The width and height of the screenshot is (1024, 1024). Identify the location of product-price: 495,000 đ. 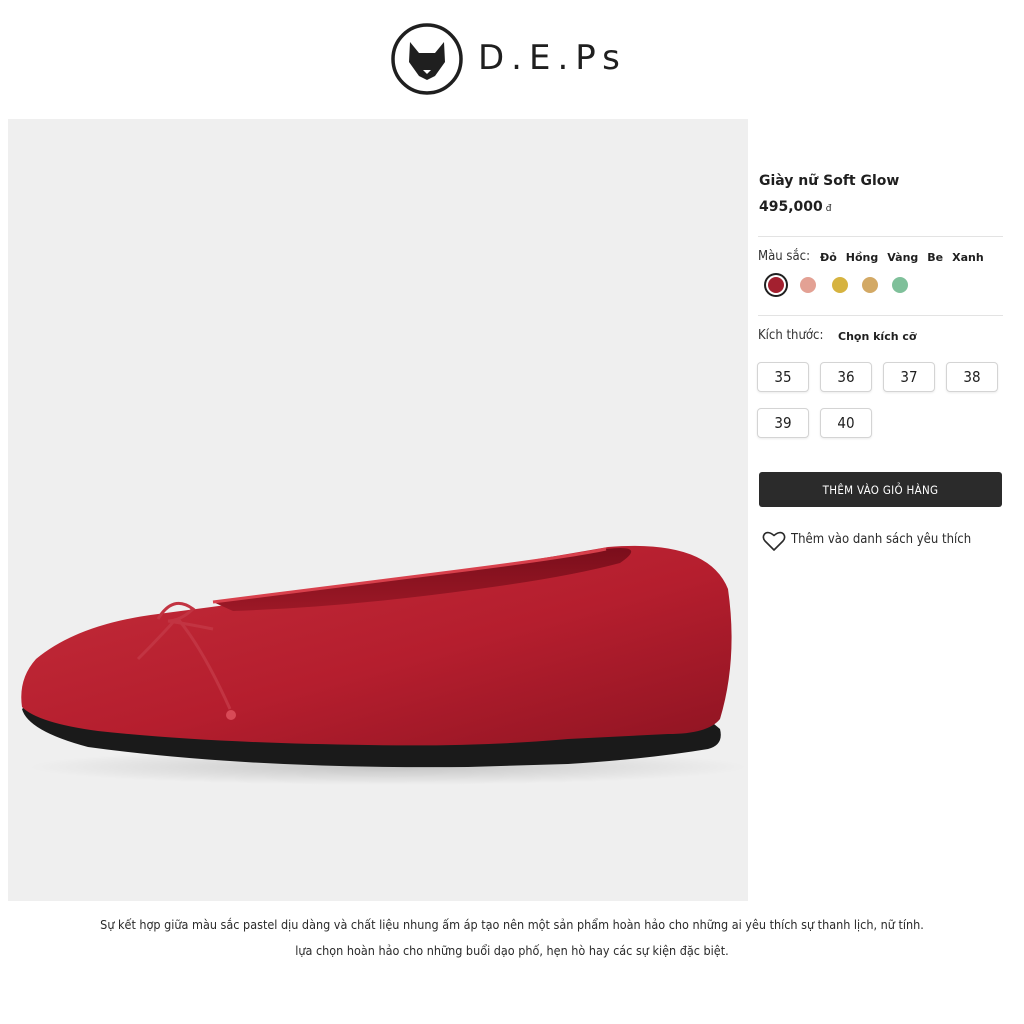
(795, 207).